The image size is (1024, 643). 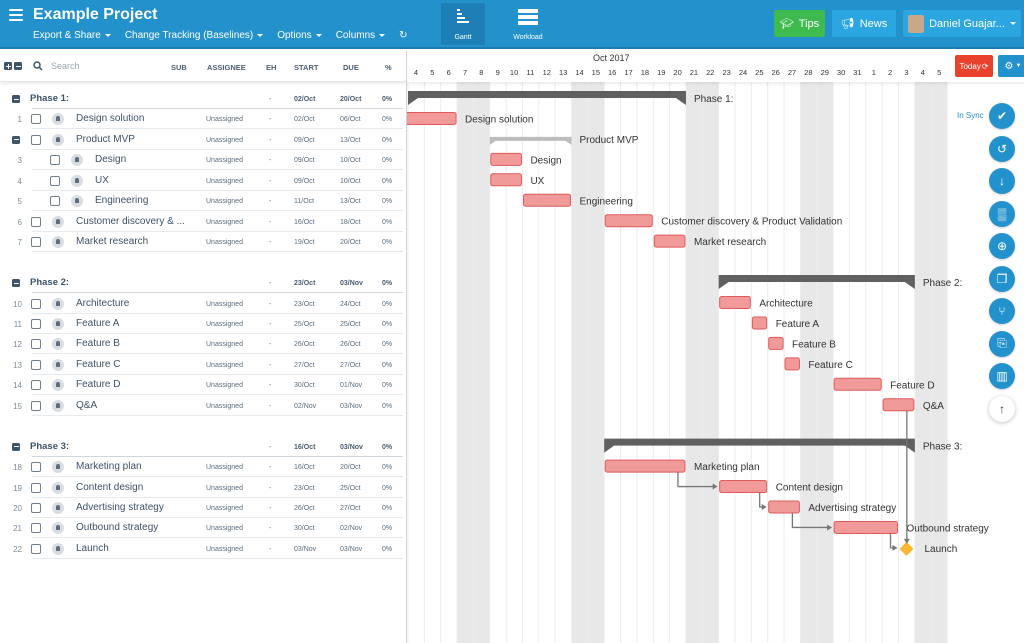 What do you see at coordinates (203, 283) in the screenshot?
I see `phase-row: Phase 2: - 23/Oct 03/Nov 0%` at bounding box center [203, 283].